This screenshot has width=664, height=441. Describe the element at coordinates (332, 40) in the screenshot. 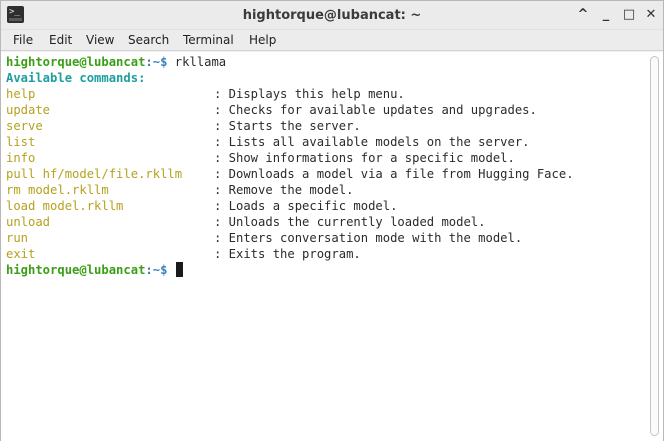

I see `menu-bar: File Edit View Search Terminal Help` at that location.